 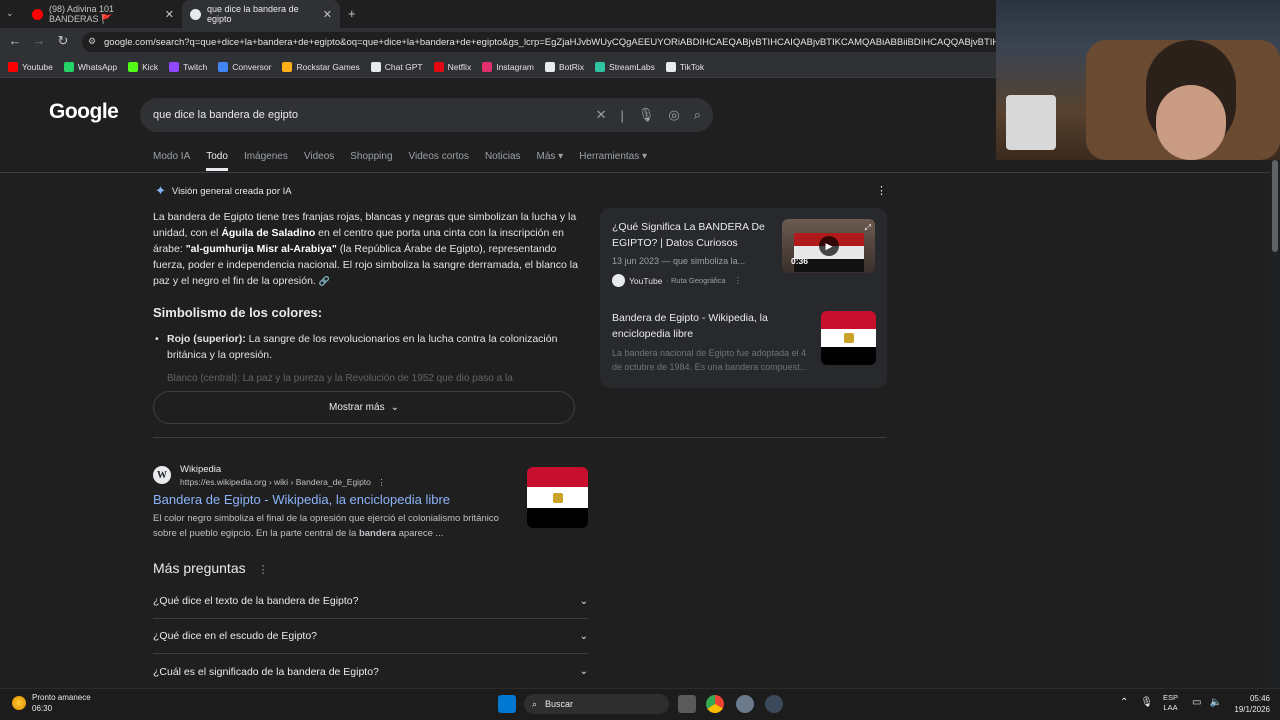 What do you see at coordinates (319, 161) in the screenshot?
I see `search-tab: Videos` at bounding box center [319, 161].